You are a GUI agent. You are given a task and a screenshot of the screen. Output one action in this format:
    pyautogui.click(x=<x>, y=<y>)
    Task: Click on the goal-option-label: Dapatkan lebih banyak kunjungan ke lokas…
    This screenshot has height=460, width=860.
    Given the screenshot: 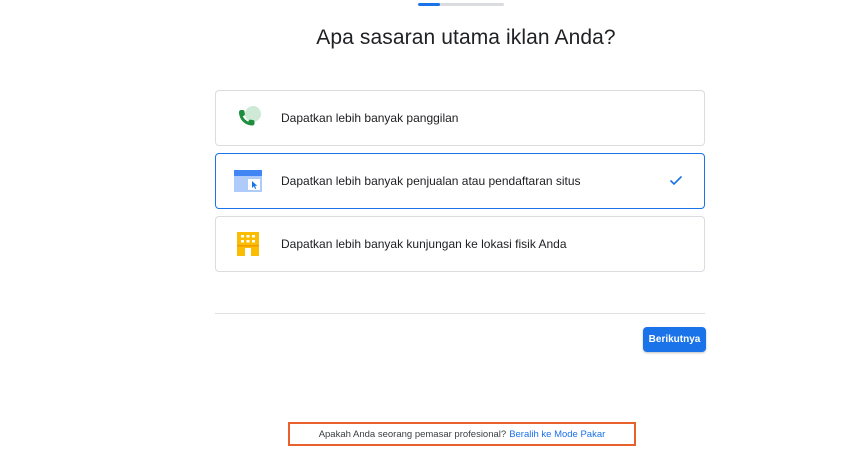 What is the action you would take?
    pyautogui.click(x=424, y=244)
    